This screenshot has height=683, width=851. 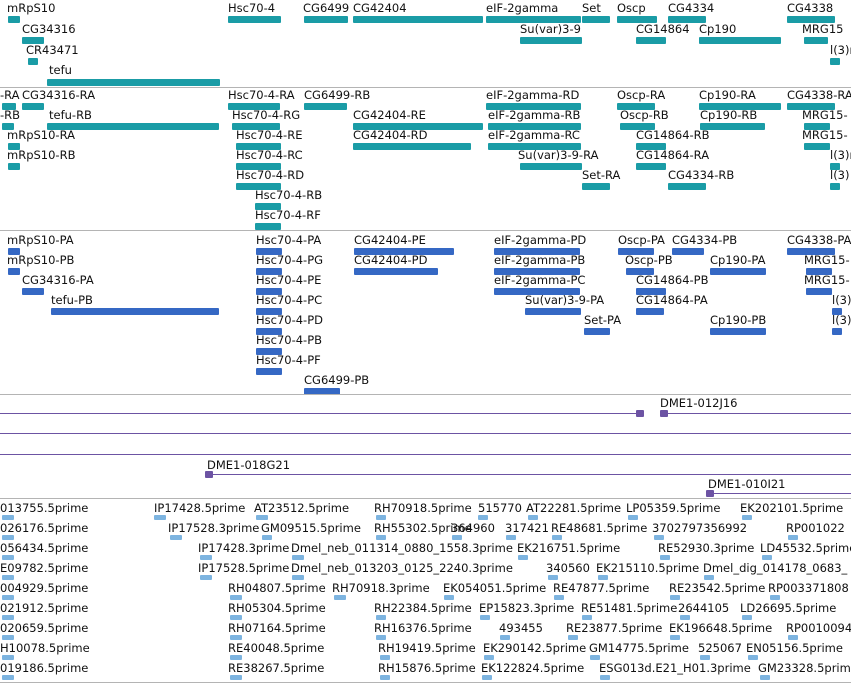 What do you see at coordinates (44, 508) in the screenshot?
I see `est-label: 013755.5prime` at bounding box center [44, 508].